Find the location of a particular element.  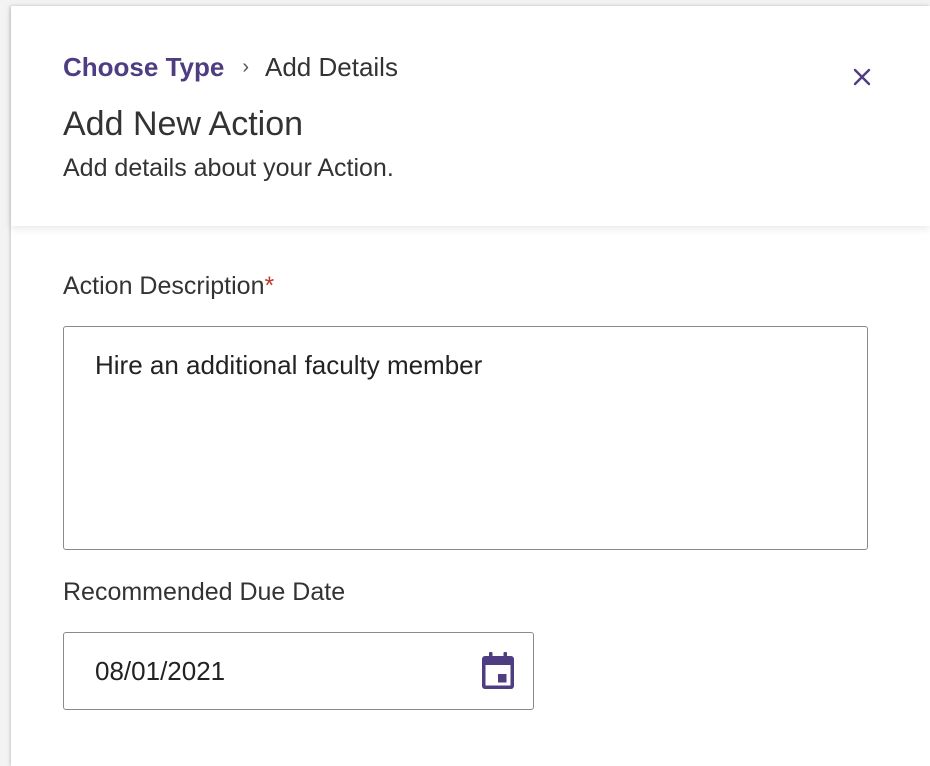

action-description-label-text: Action Description is located at coordinates (164, 286).